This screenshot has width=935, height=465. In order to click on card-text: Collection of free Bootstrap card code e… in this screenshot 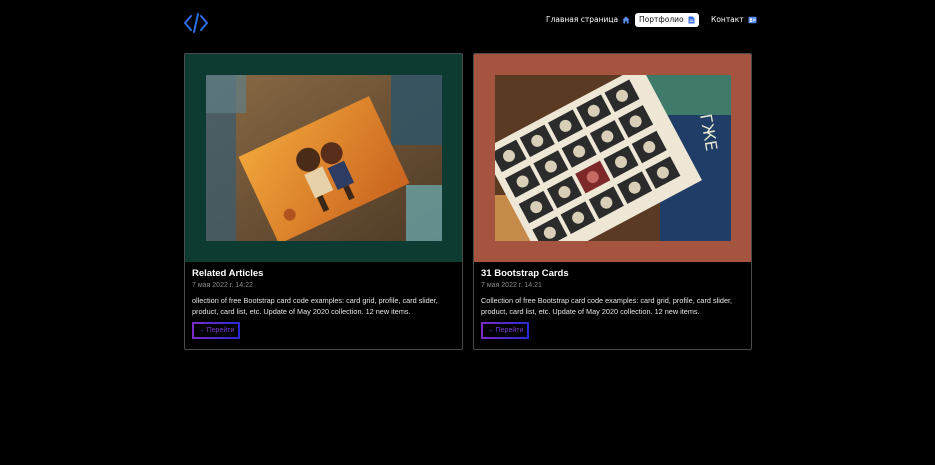, I will do `click(607, 306)`.